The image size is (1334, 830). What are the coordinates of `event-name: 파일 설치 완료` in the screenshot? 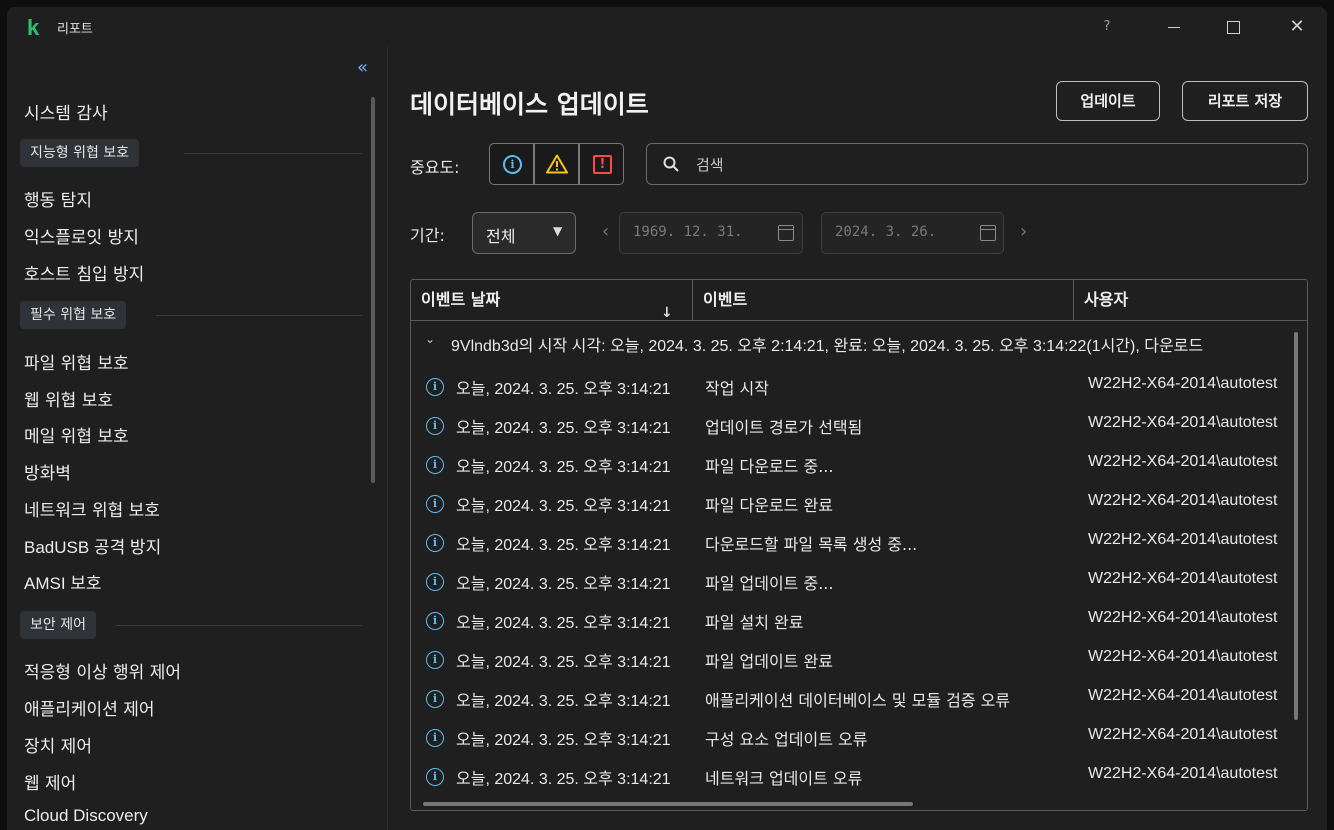 It's located at (754, 622).